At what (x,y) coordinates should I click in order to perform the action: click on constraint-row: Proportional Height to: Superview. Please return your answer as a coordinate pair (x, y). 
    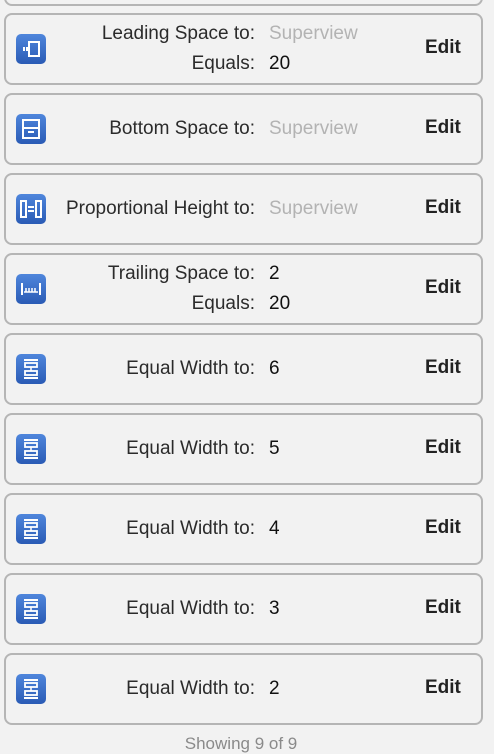
    Looking at the image, I should click on (222, 209).